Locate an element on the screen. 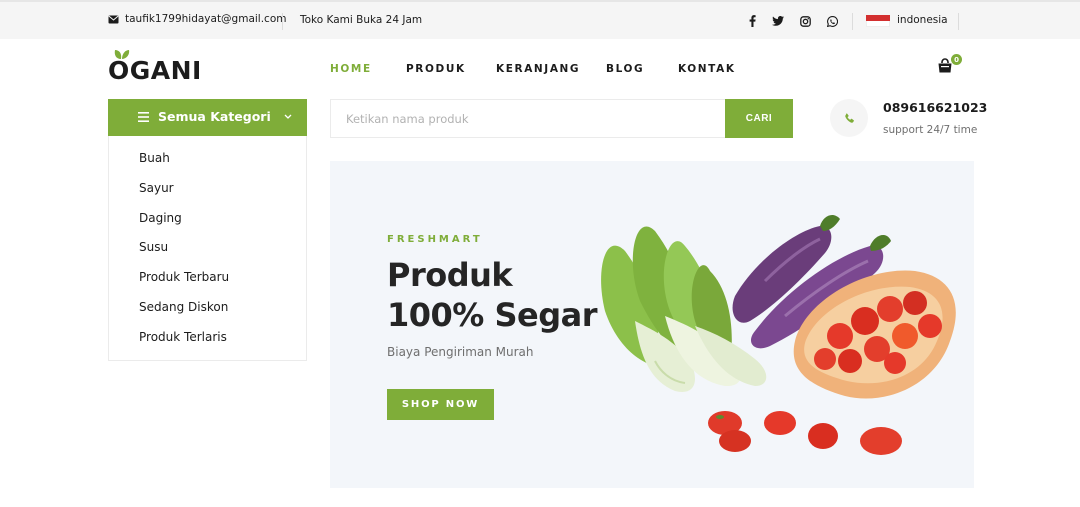 Image resolution: width=1080 pixels, height=507 pixels. phone-icon is located at coordinates (849, 117).